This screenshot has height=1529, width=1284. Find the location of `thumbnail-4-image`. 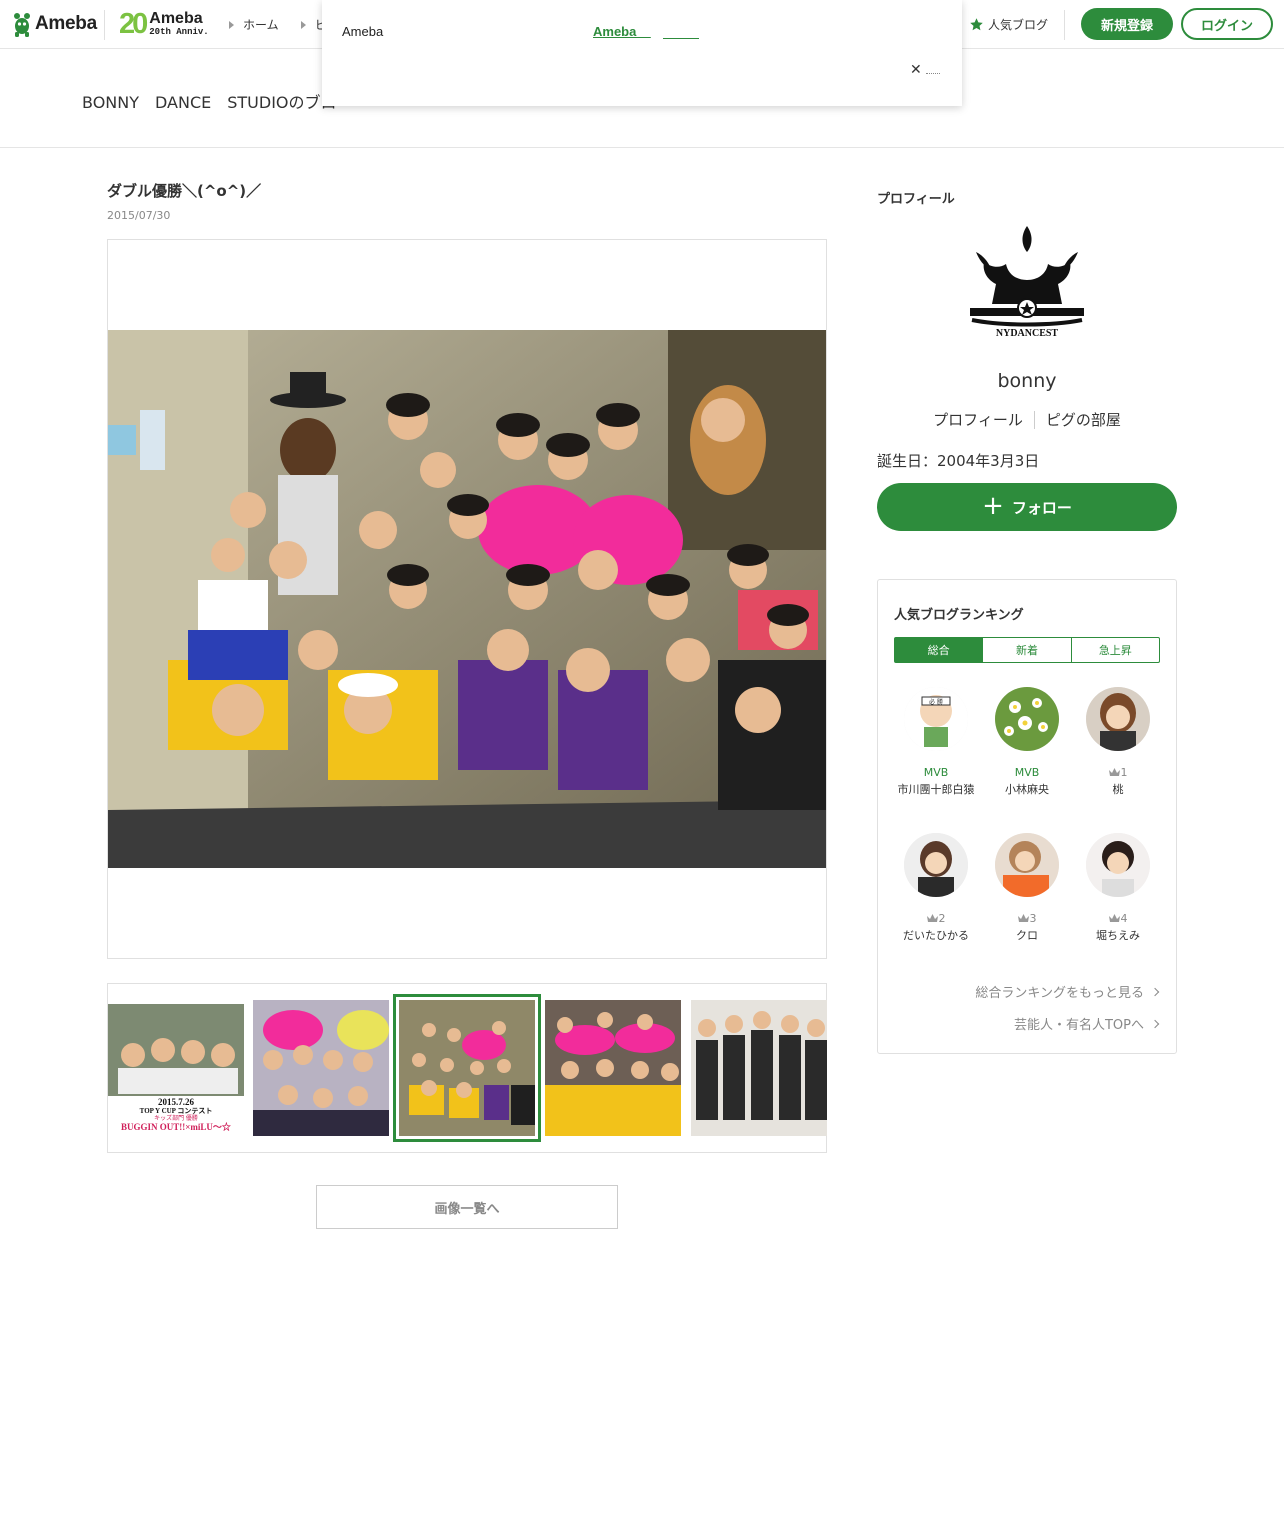

thumbnail-4-image is located at coordinates (613, 1068).